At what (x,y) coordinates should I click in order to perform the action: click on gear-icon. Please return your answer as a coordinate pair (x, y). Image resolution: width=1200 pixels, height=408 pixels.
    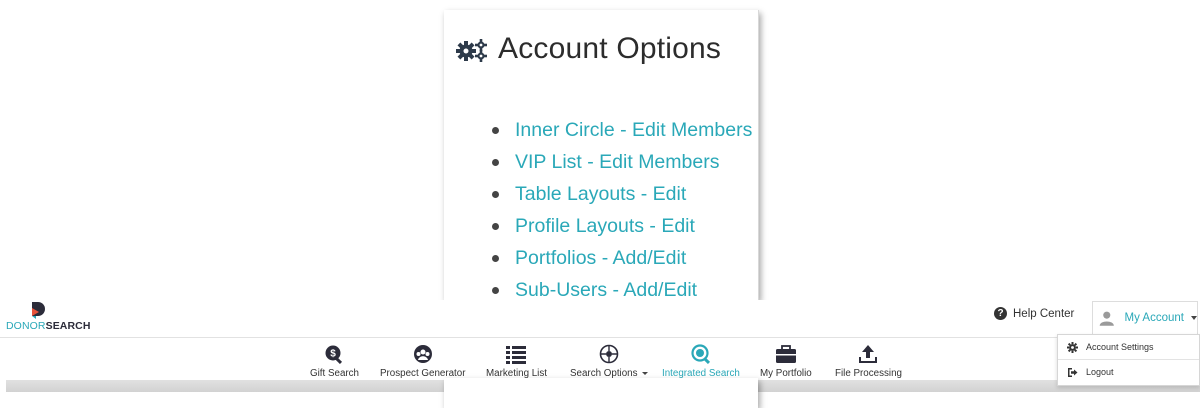
    Looking at the image, I should click on (1072, 347).